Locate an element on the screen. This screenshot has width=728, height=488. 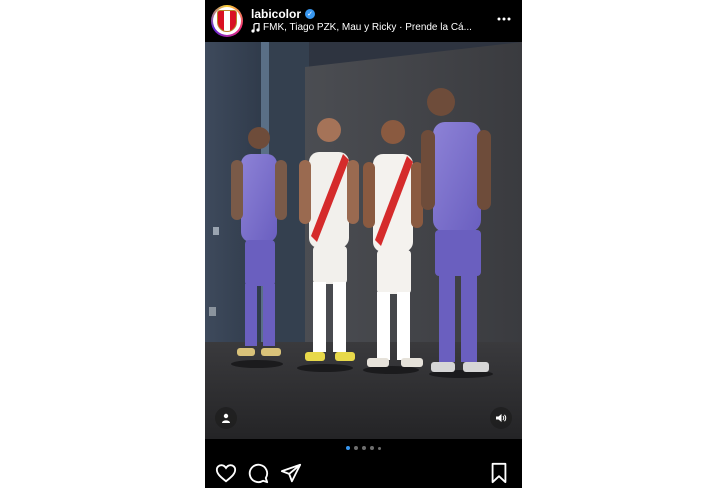
person-tag-icon is located at coordinates (226, 418).